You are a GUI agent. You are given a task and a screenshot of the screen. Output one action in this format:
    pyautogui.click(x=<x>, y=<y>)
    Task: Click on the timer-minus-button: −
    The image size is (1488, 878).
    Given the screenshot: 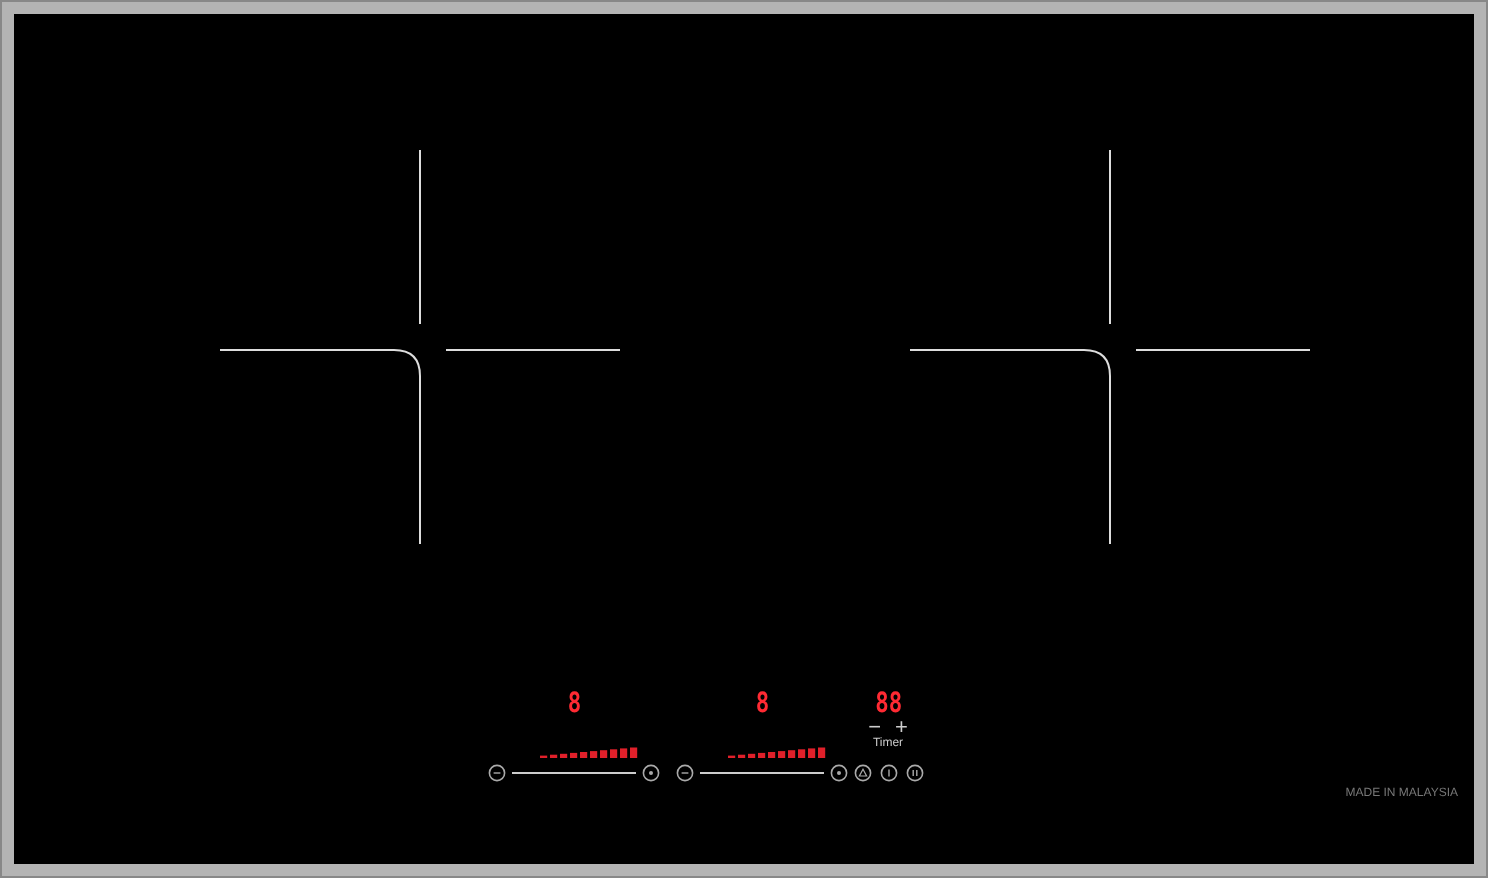 What is the action you would take?
    pyautogui.click(x=874, y=729)
    